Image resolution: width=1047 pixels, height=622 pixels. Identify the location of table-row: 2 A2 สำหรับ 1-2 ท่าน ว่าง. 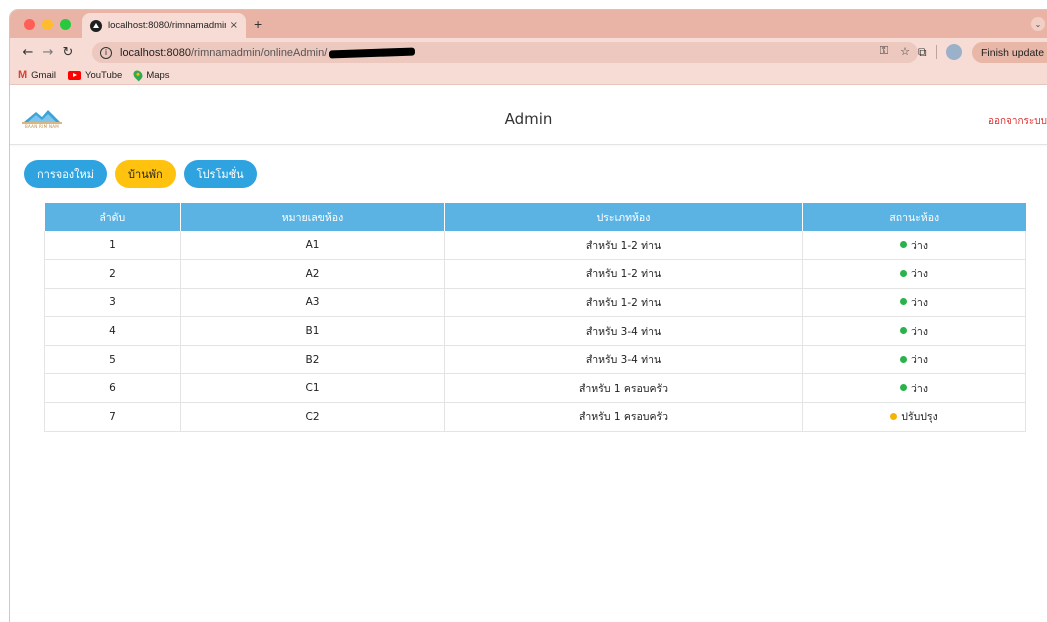
(535, 274).